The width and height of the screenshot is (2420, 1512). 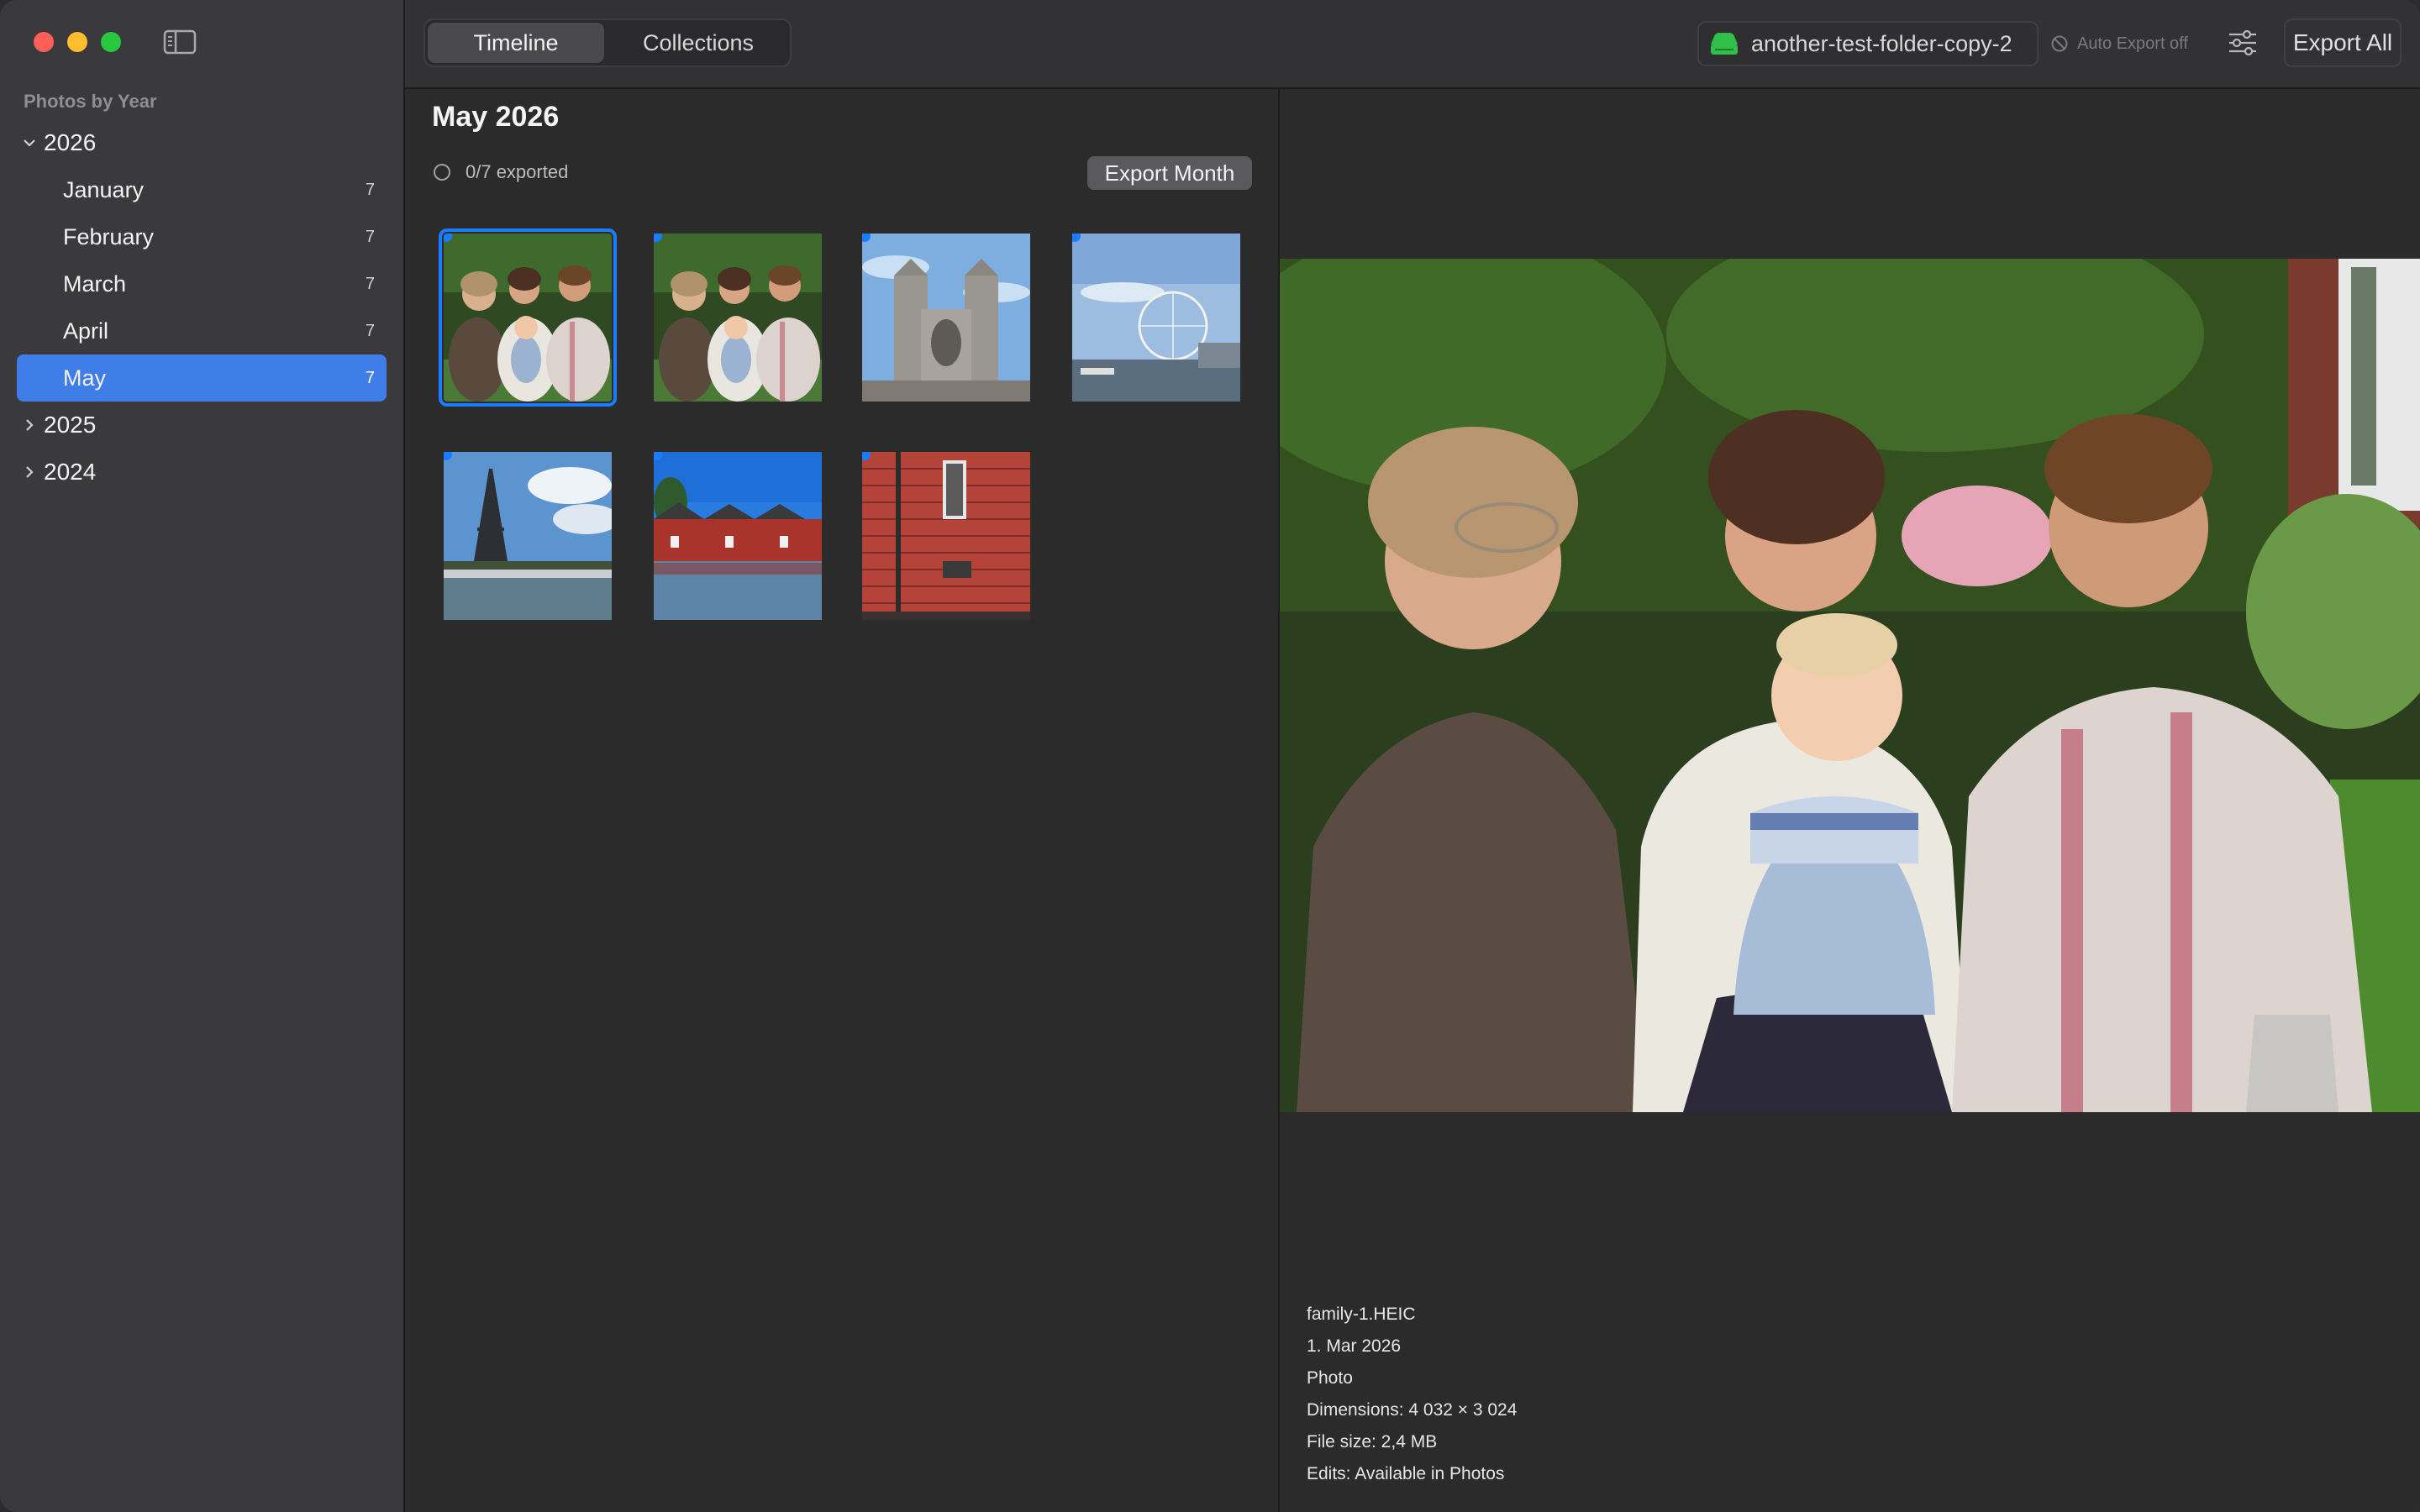 I want to click on tab-collections: Collections, so click(x=698, y=43).